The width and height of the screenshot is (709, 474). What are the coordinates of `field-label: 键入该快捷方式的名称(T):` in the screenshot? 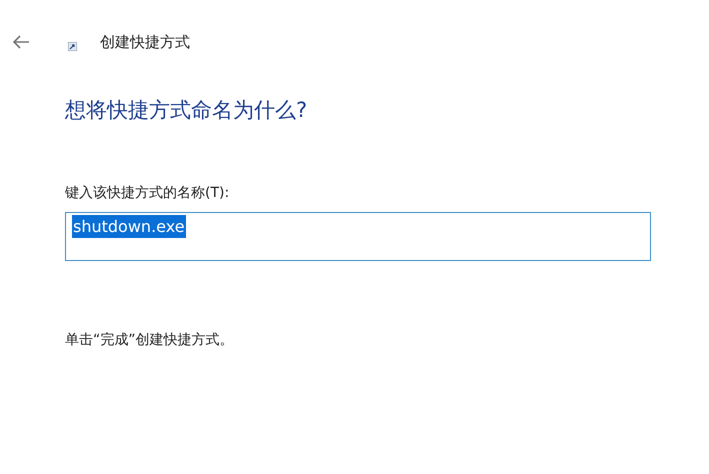 It's located at (147, 193).